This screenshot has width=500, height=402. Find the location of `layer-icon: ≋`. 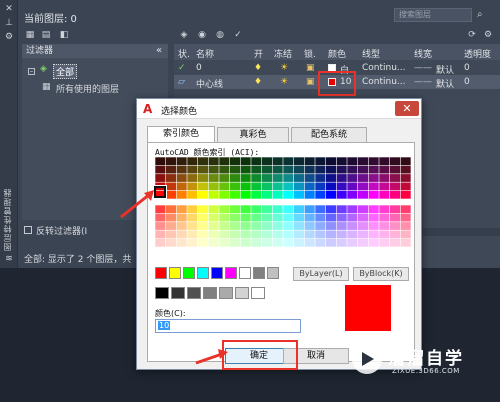

layer-icon: ≋ is located at coordinates (9, 259).